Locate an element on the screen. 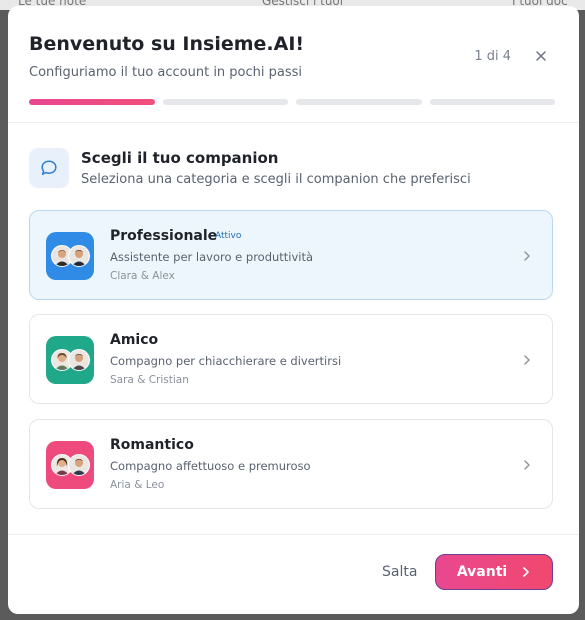  companion-names: Aria & Leo is located at coordinates (137, 485).